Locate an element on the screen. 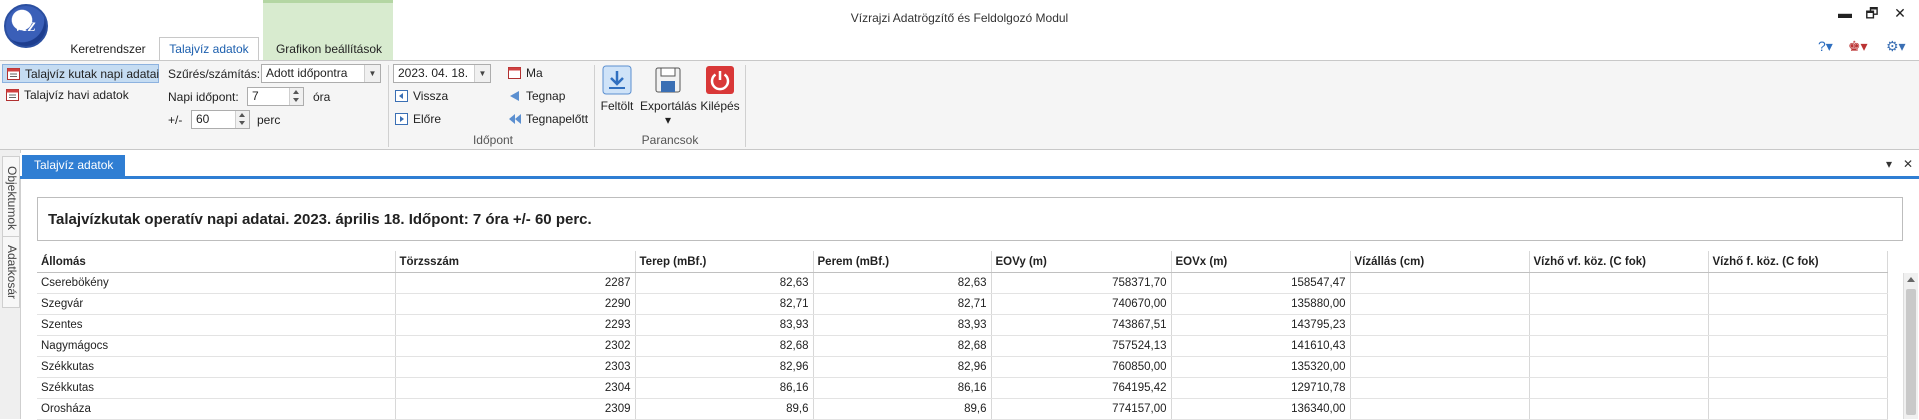  side-tab-adatkosar: Adatkosár is located at coordinates (11, 272).